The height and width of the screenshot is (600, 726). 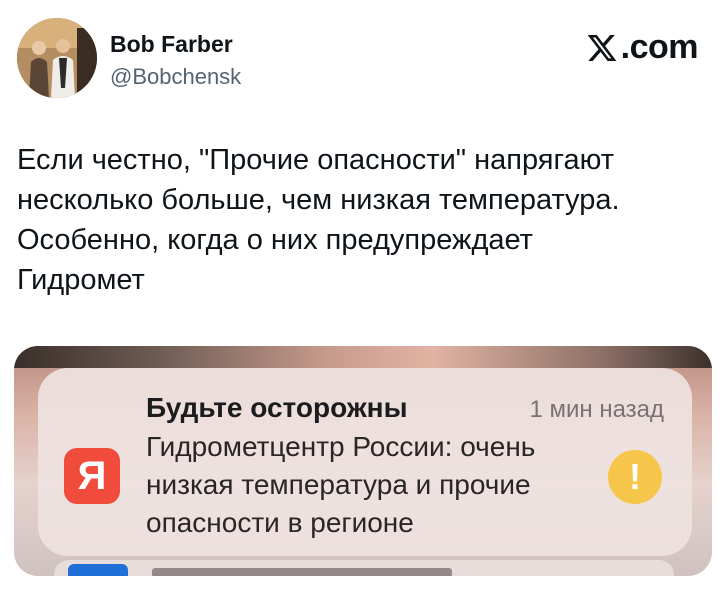 What do you see at coordinates (280, 522) in the screenshot?
I see `notification-body-line: опасности в регионе` at bounding box center [280, 522].